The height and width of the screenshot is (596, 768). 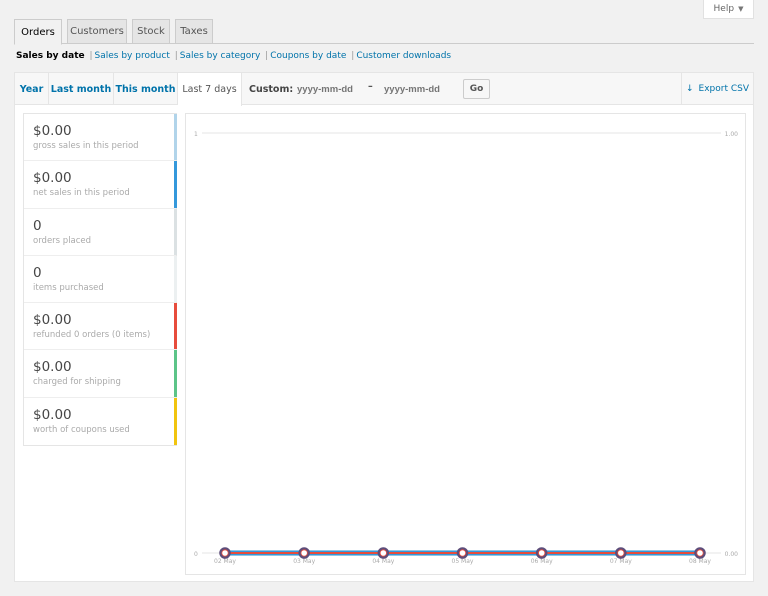 I want to click on tab-taxes: Taxes, so click(x=194, y=31).